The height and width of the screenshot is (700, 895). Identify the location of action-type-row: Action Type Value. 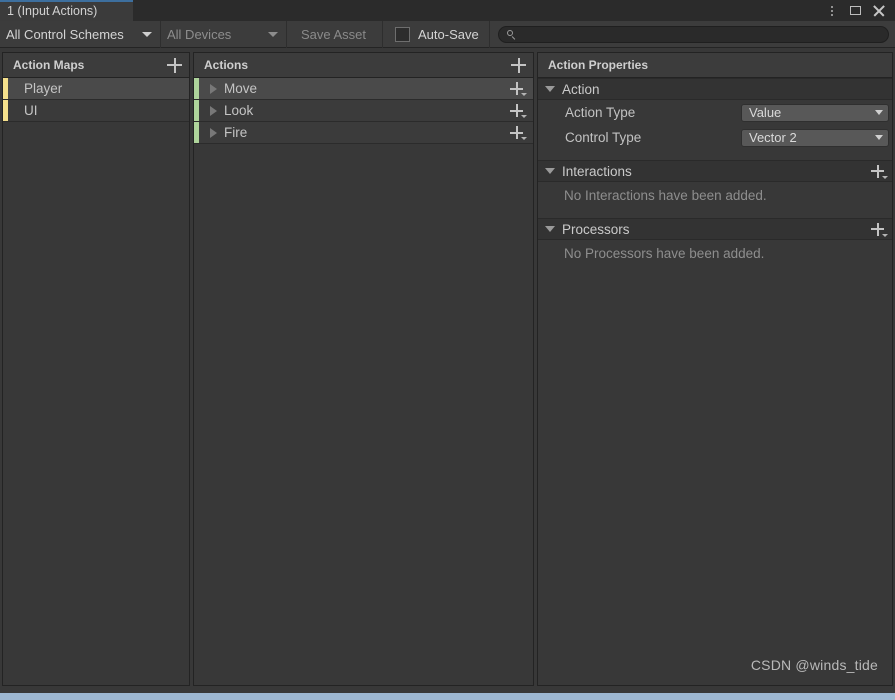
(715, 112).